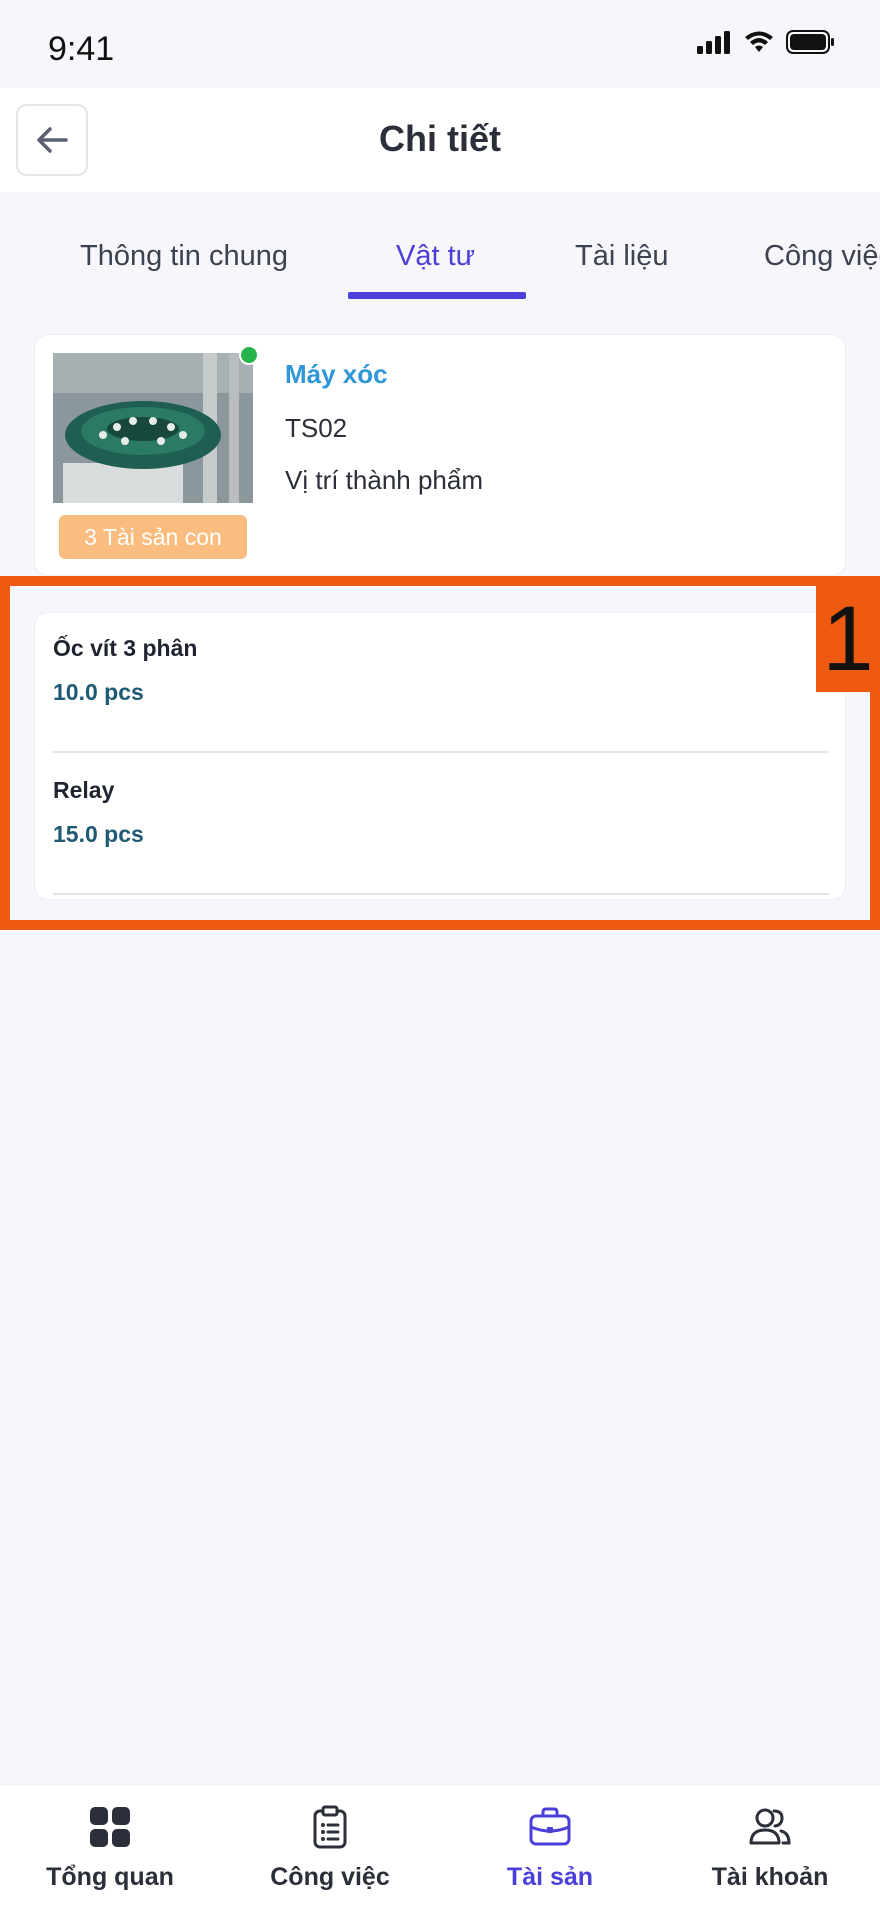 This screenshot has width=880, height=1912. I want to click on status-icons, so click(766, 42).